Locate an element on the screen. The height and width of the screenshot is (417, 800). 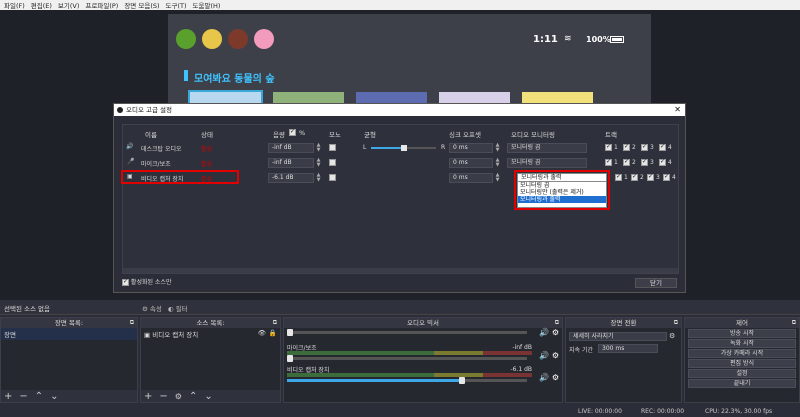
mixer-channel: 비디오 캡처 장치 -6.1 dB 🔊 ⚙ is located at coordinates (423, 375).